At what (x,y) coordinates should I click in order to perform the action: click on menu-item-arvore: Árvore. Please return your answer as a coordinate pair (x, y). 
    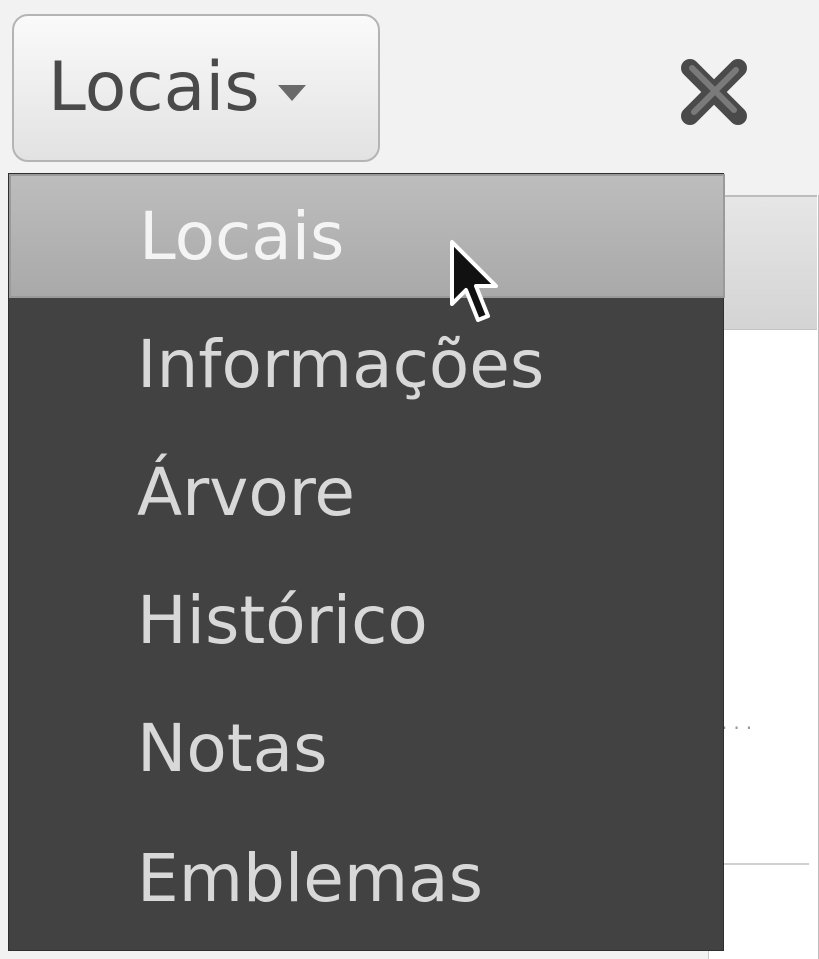
    Looking at the image, I should click on (367, 492).